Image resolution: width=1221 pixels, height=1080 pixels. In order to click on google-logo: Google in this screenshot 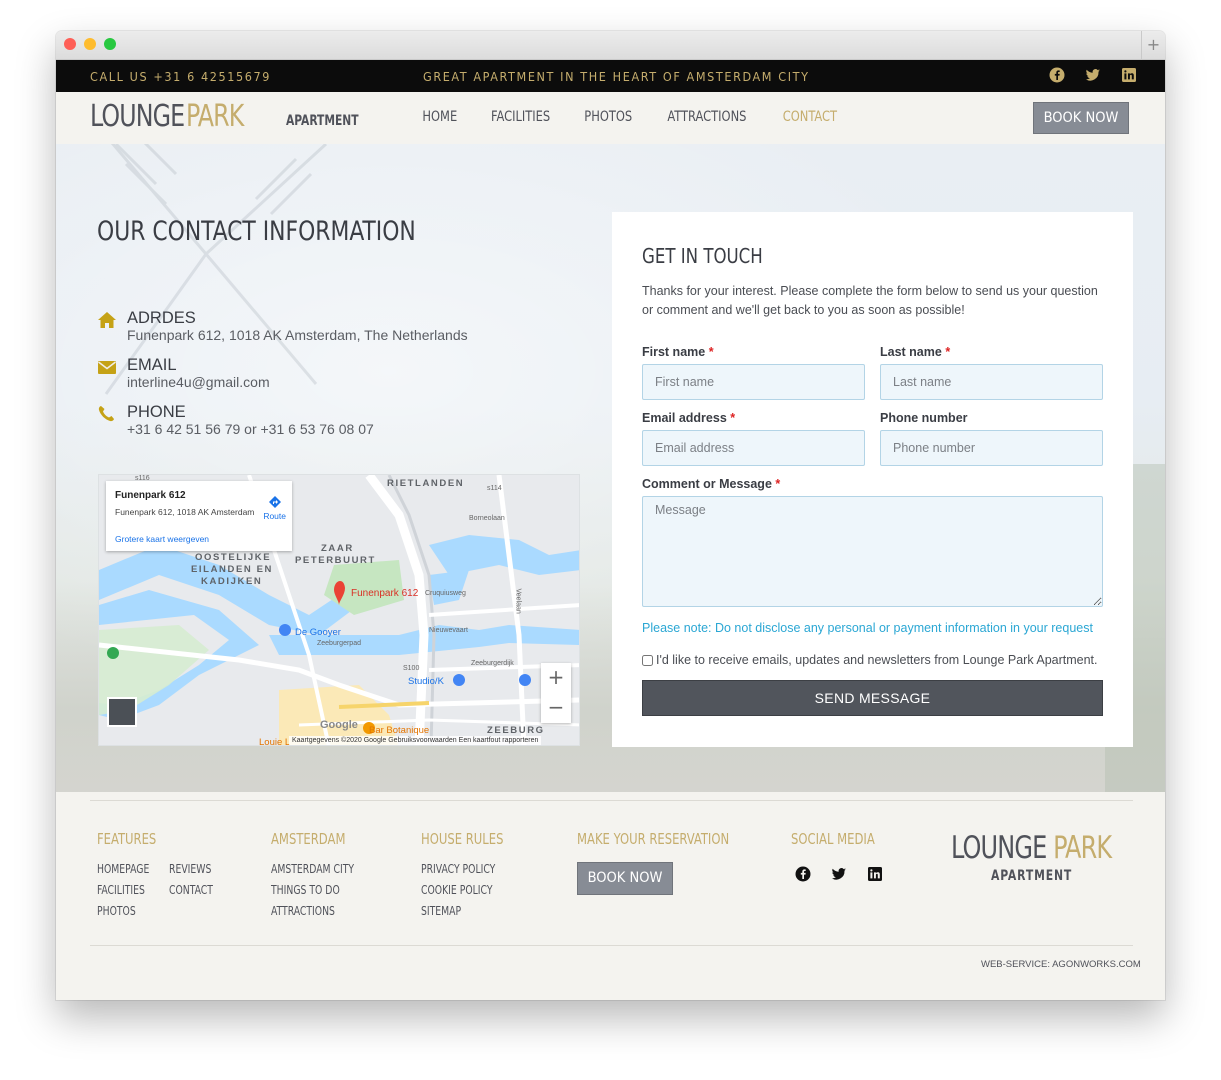, I will do `click(339, 725)`.